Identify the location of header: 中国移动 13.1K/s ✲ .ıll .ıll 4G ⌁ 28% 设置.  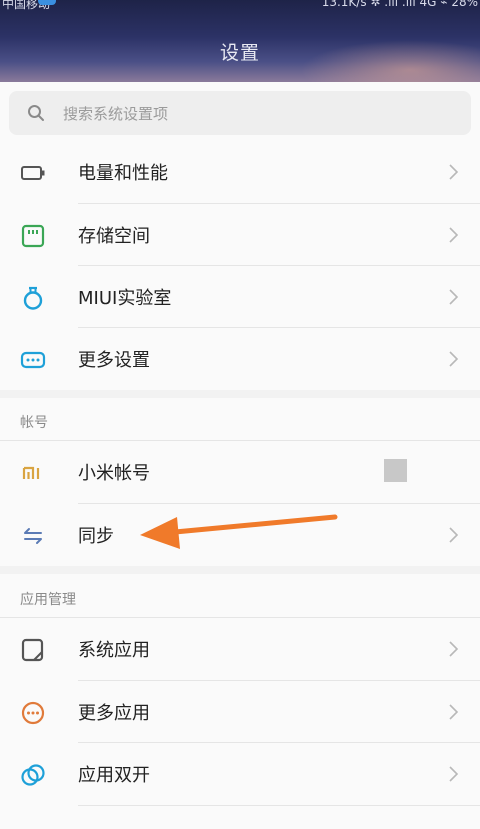
(240, 41).